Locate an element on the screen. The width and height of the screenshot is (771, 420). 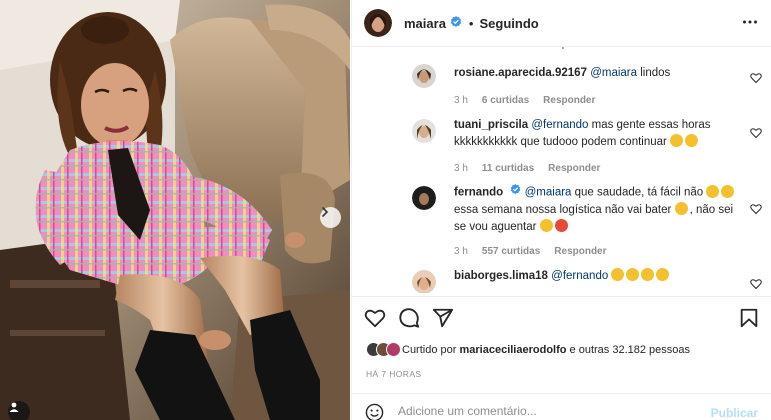
top-liker-username: maria​ceciliaerodolfo is located at coordinates (512, 350).